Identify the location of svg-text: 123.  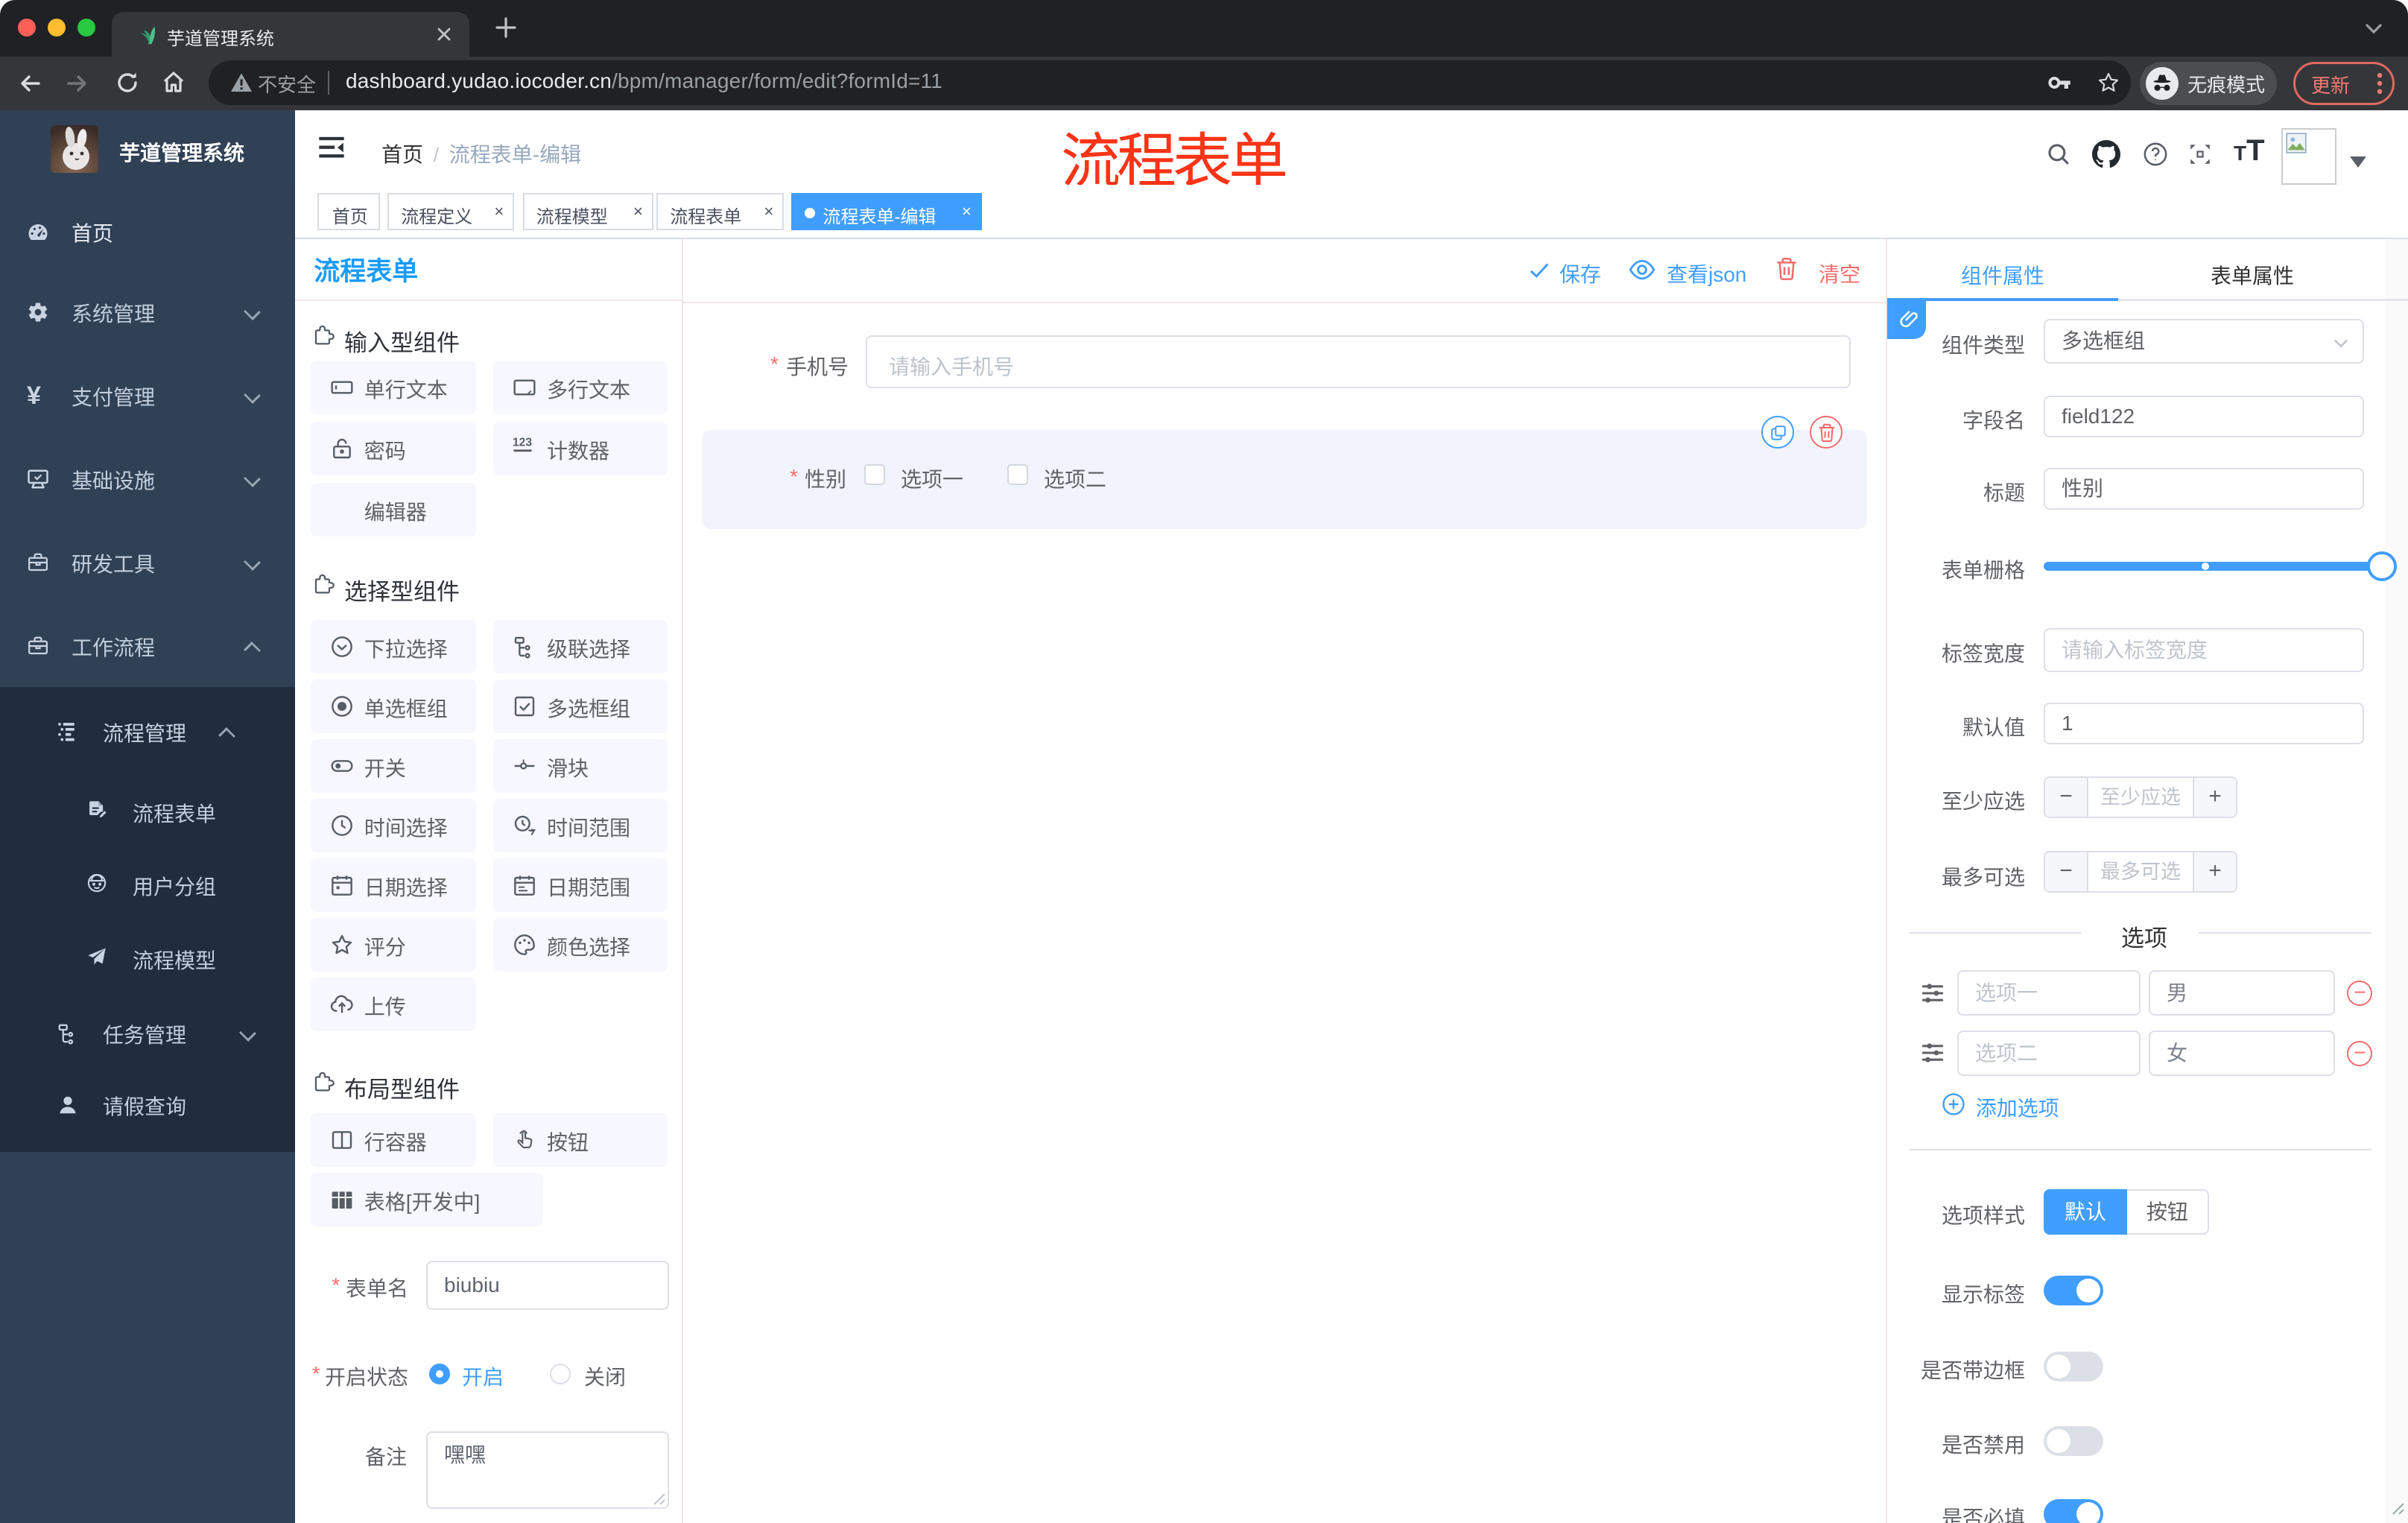
(522, 442).